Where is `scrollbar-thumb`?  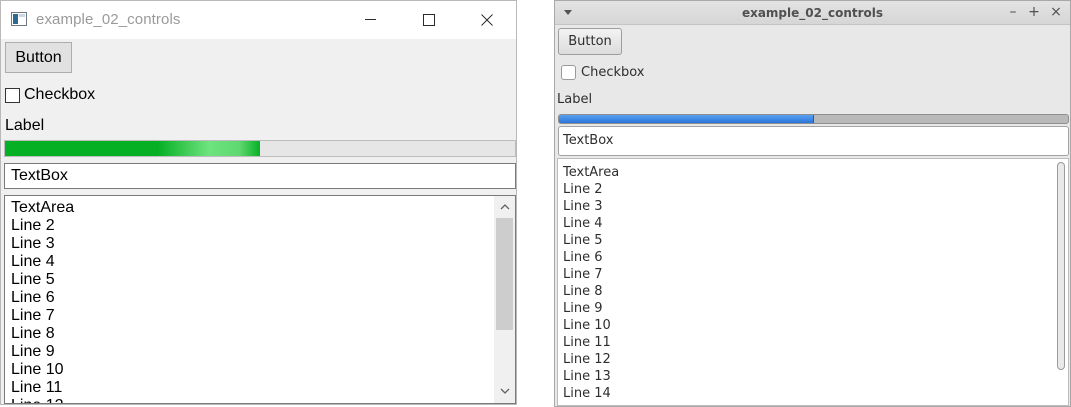
scrollbar-thumb is located at coordinates (504, 274).